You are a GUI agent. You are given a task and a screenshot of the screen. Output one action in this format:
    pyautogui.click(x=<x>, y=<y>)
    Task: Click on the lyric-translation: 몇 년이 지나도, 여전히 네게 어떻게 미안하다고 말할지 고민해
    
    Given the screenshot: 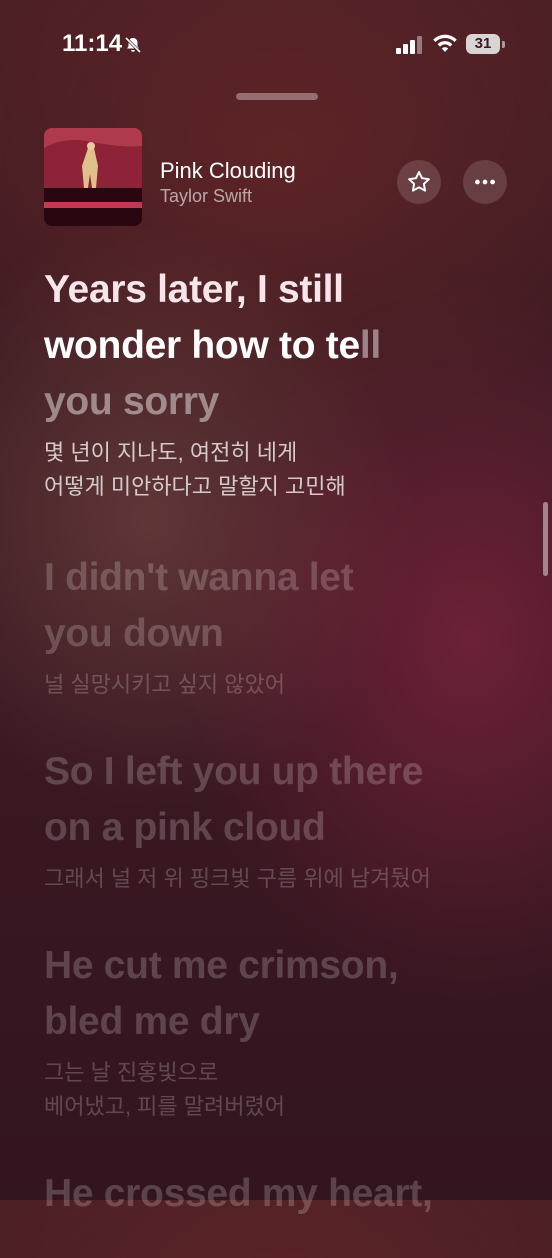 What is the action you would take?
    pyautogui.click(x=279, y=470)
    